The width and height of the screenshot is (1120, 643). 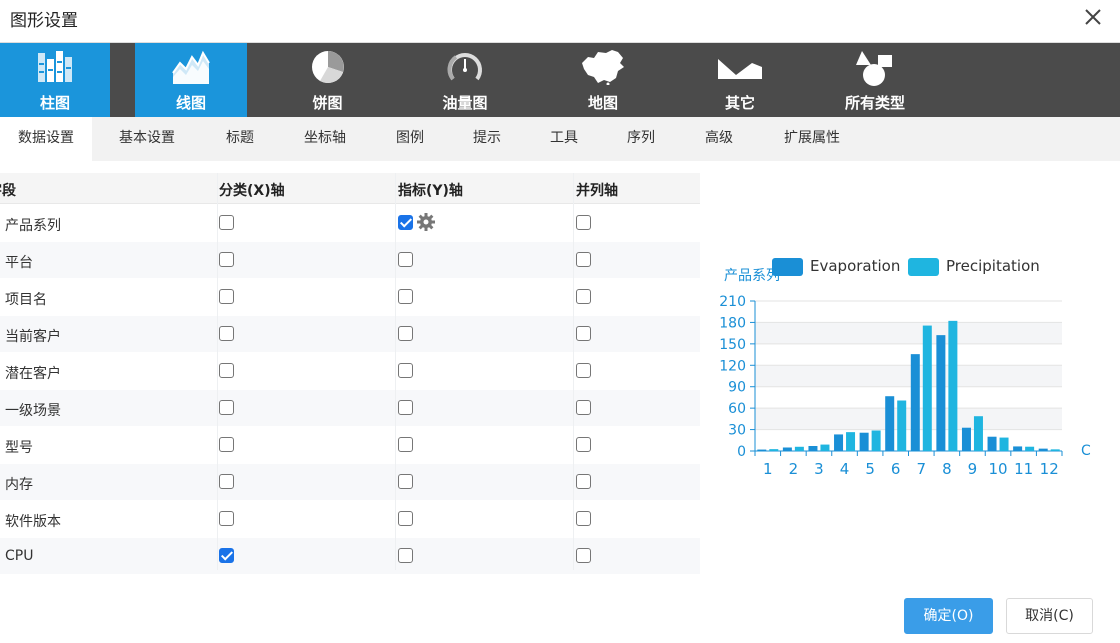 What do you see at coordinates (603, 67) in the screenshot?
I see `china-map-icon` at bounding box center [603, 67].